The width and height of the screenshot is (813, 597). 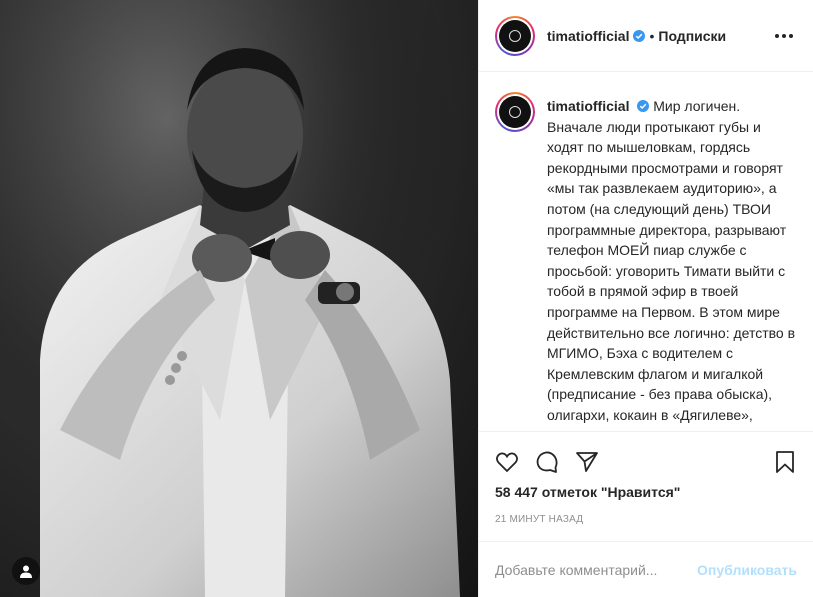 I want to click on action-bar, so click(x=646, y=462).